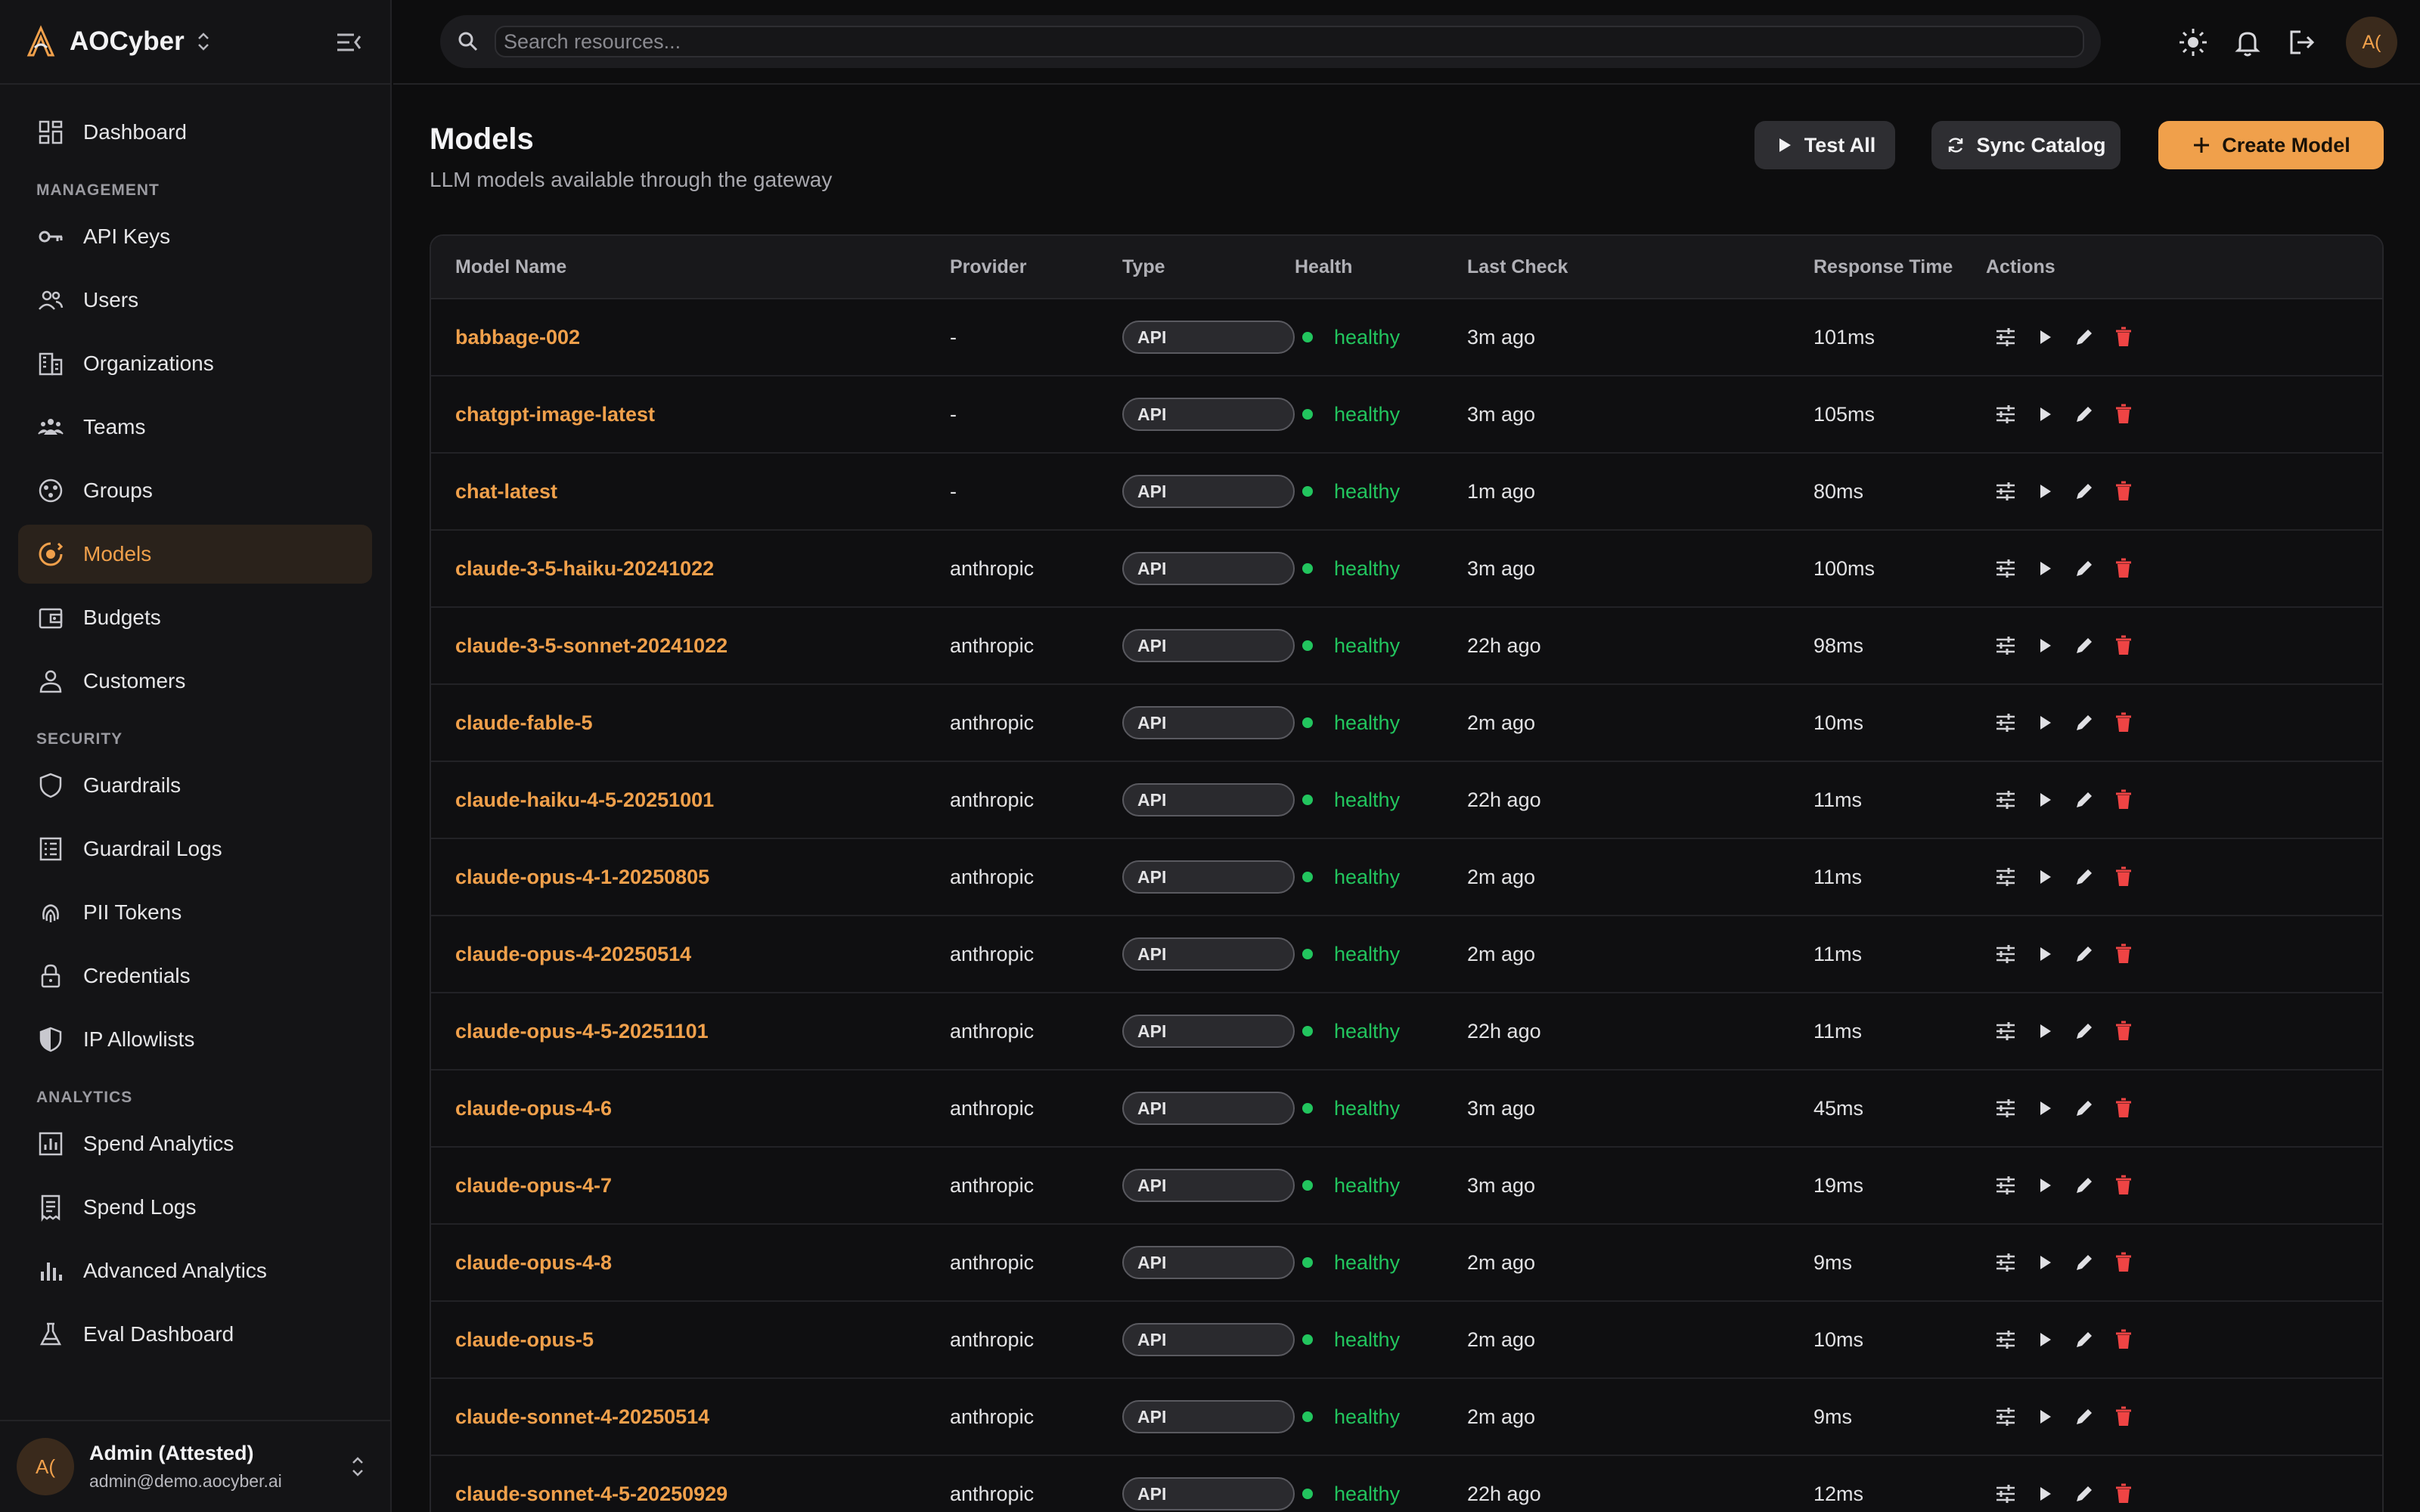  What do you see at coordinates (2193, 42) in the screenshot?
I see `theme-toggle-icon` at bounding box center [2193, 42].